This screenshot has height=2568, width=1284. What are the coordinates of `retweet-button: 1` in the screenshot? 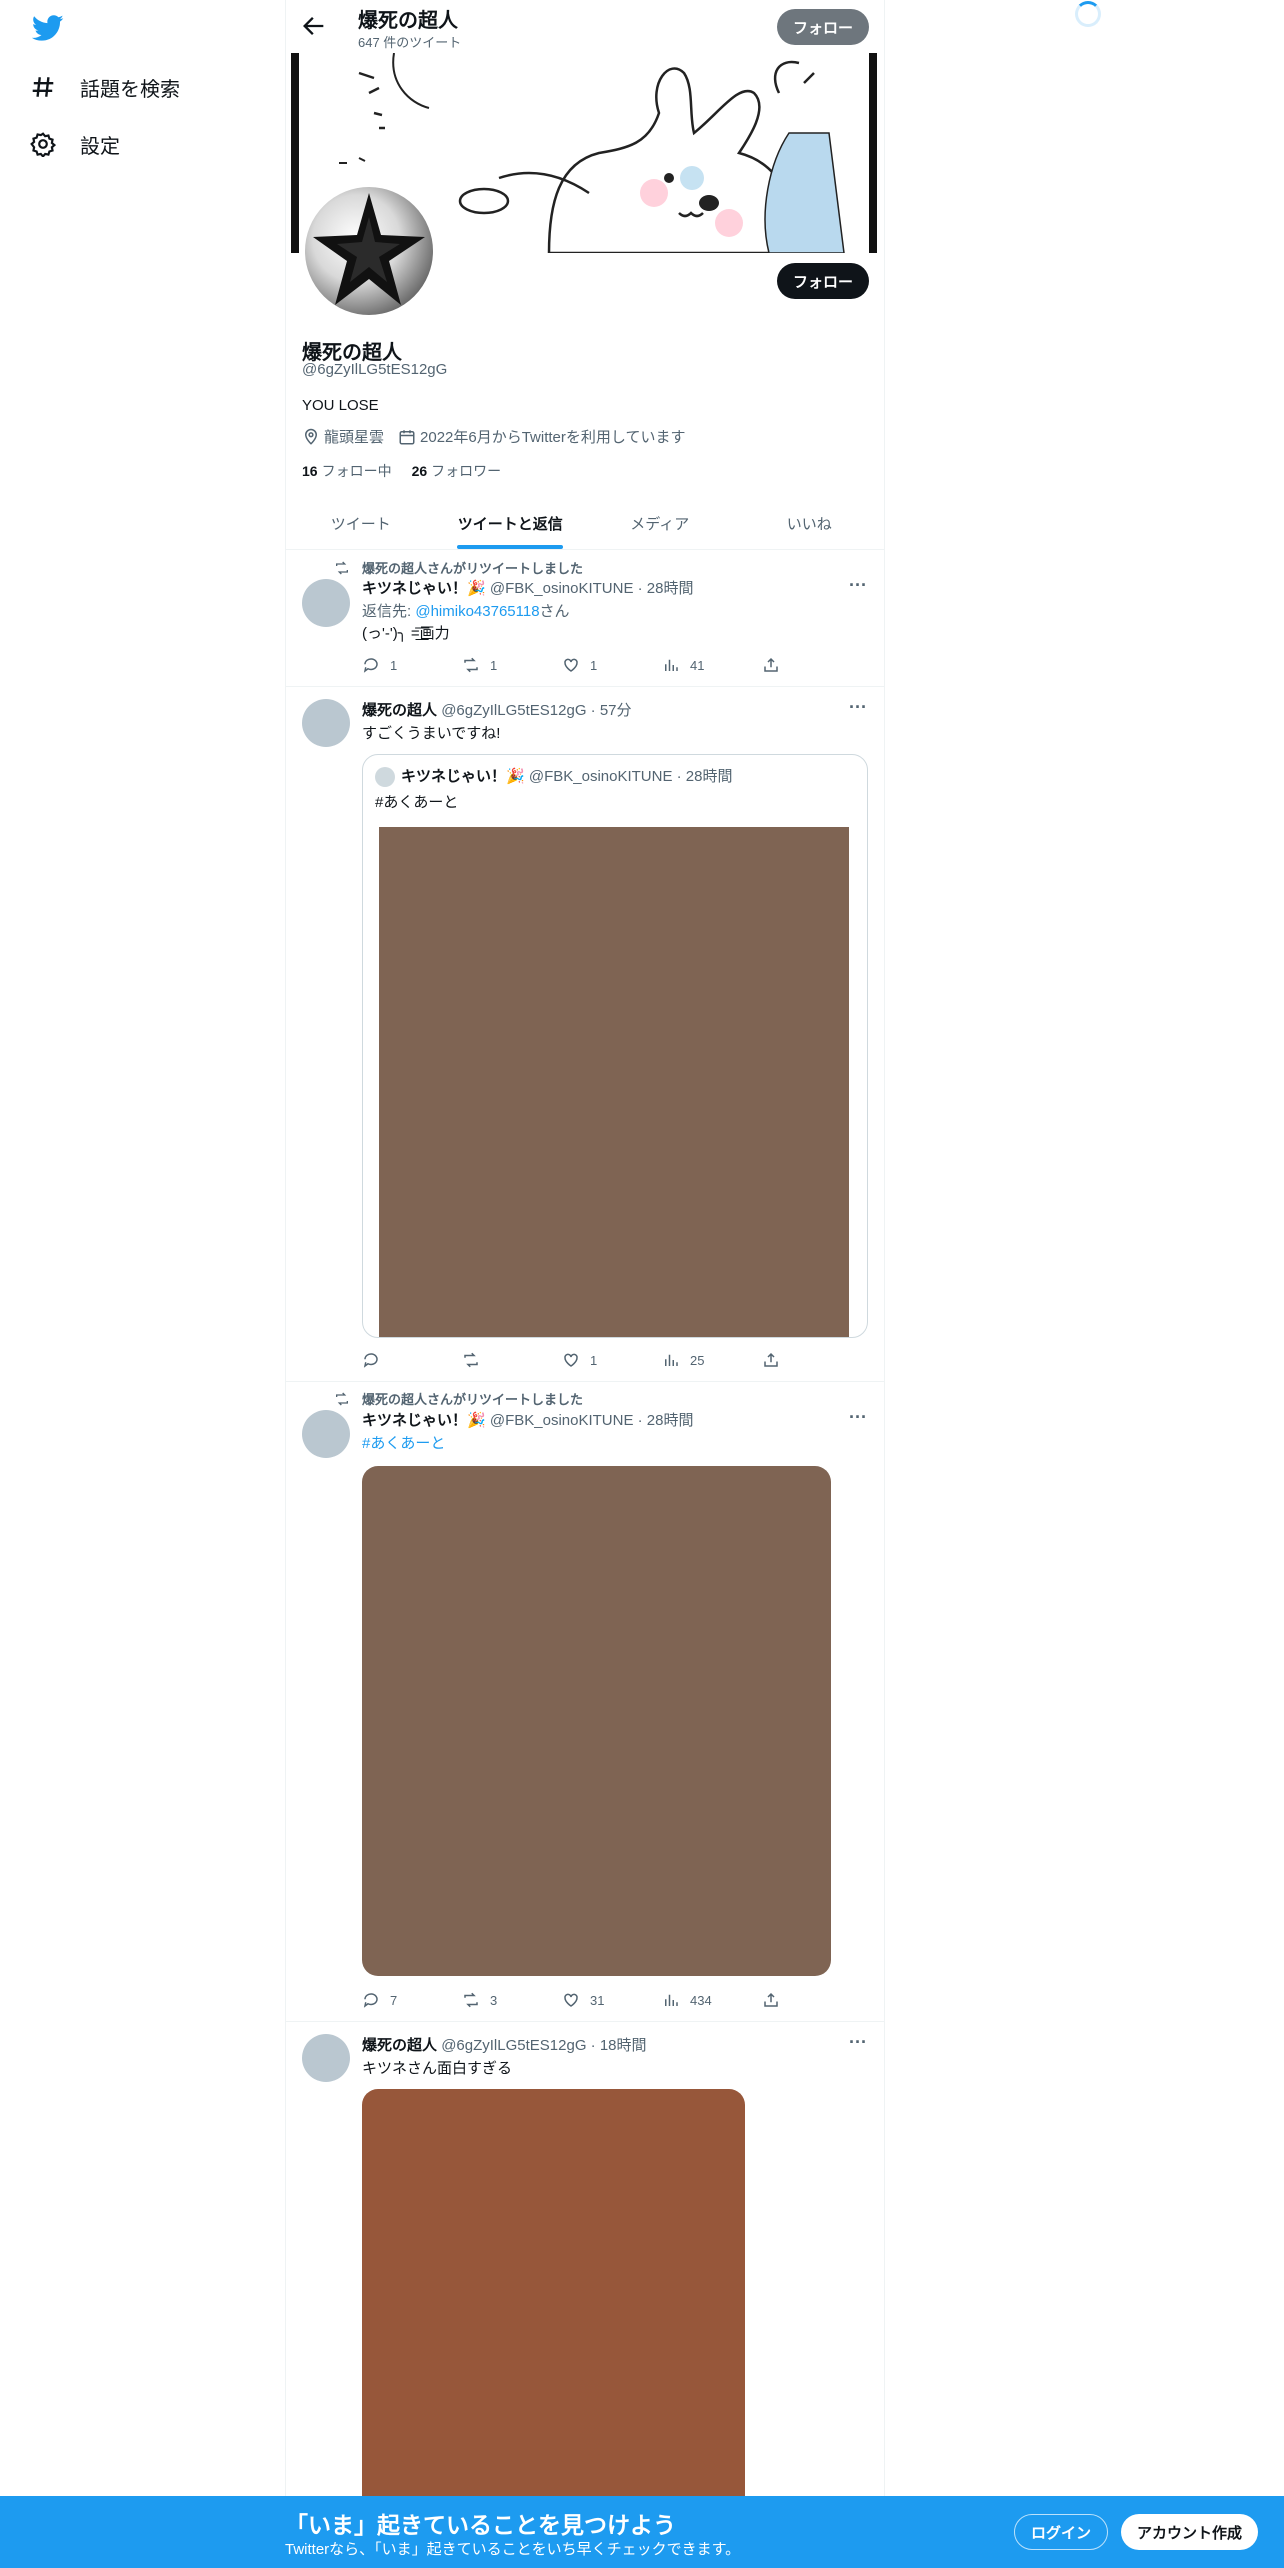 It's located at (512, 665).